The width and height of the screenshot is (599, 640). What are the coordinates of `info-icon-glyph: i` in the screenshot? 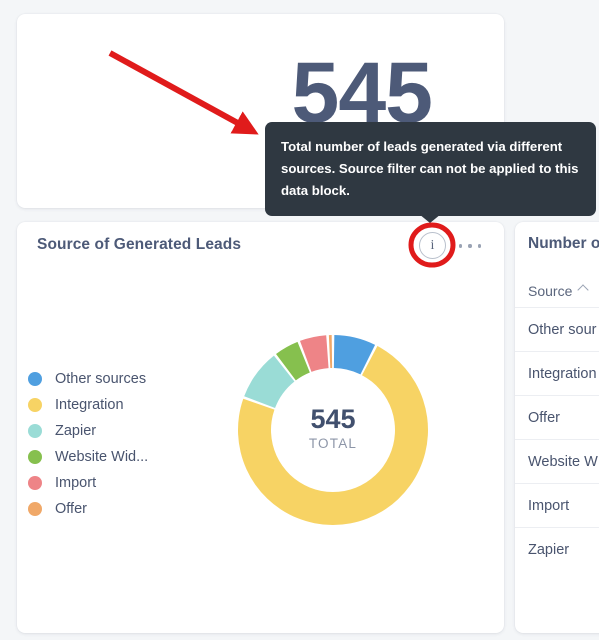 It's located at (432, 245).